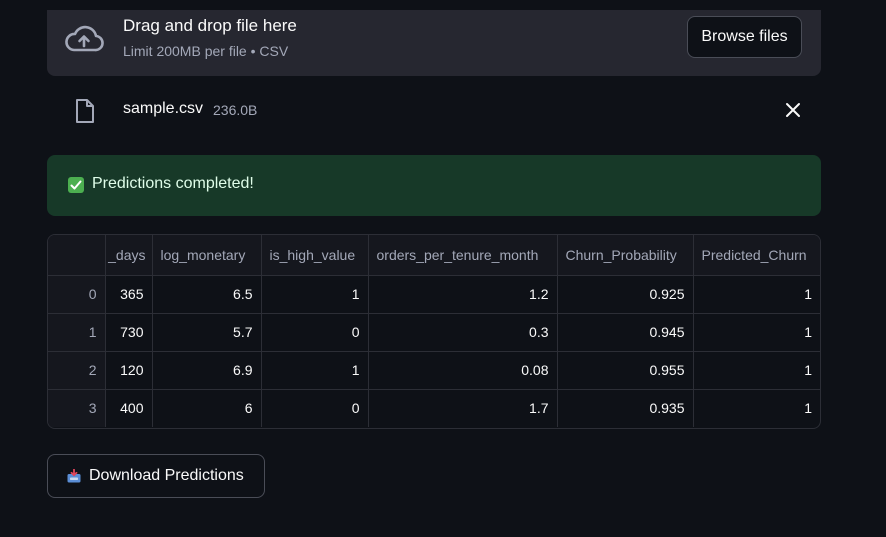  What do you see at coordinates (207, 332) in the screenshot?
I see `table-cell: 5.7` at bounding box center [207, 332].